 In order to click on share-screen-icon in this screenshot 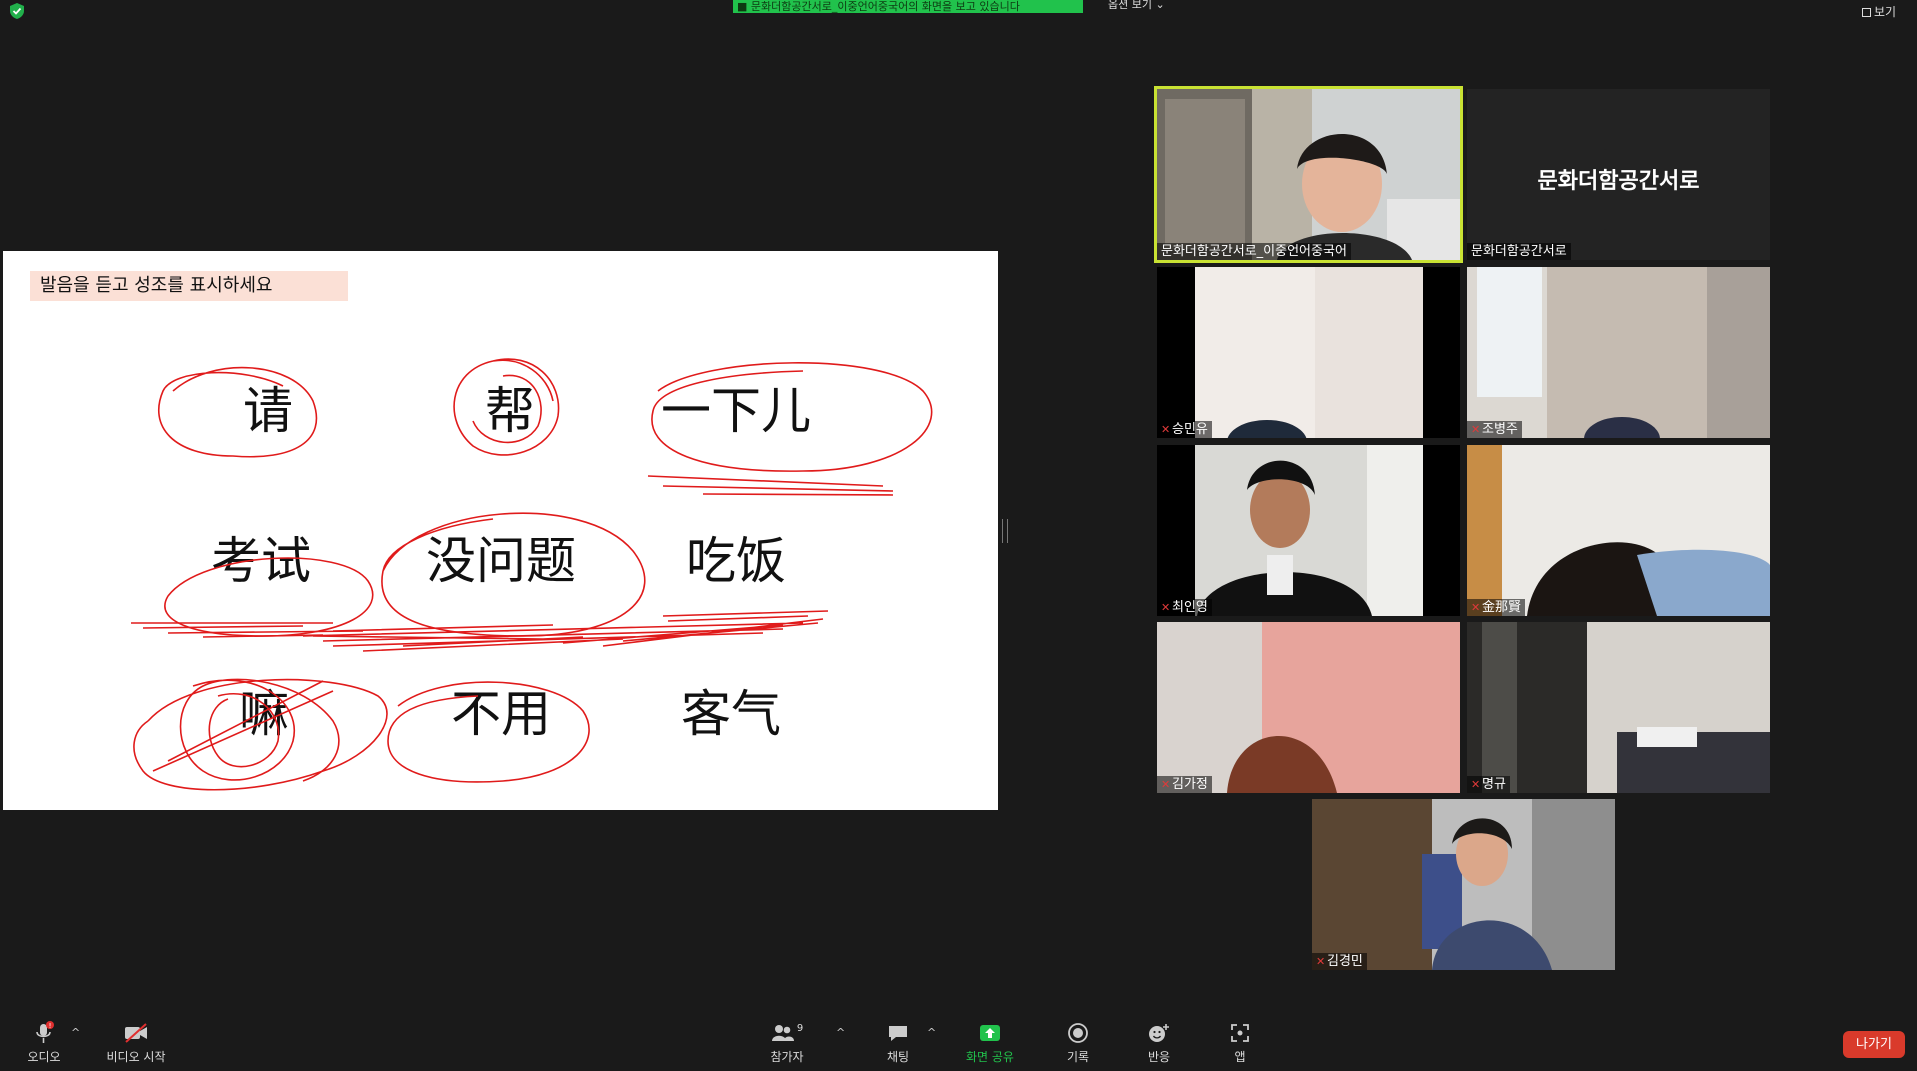, I will do `click(990, 1033)`.